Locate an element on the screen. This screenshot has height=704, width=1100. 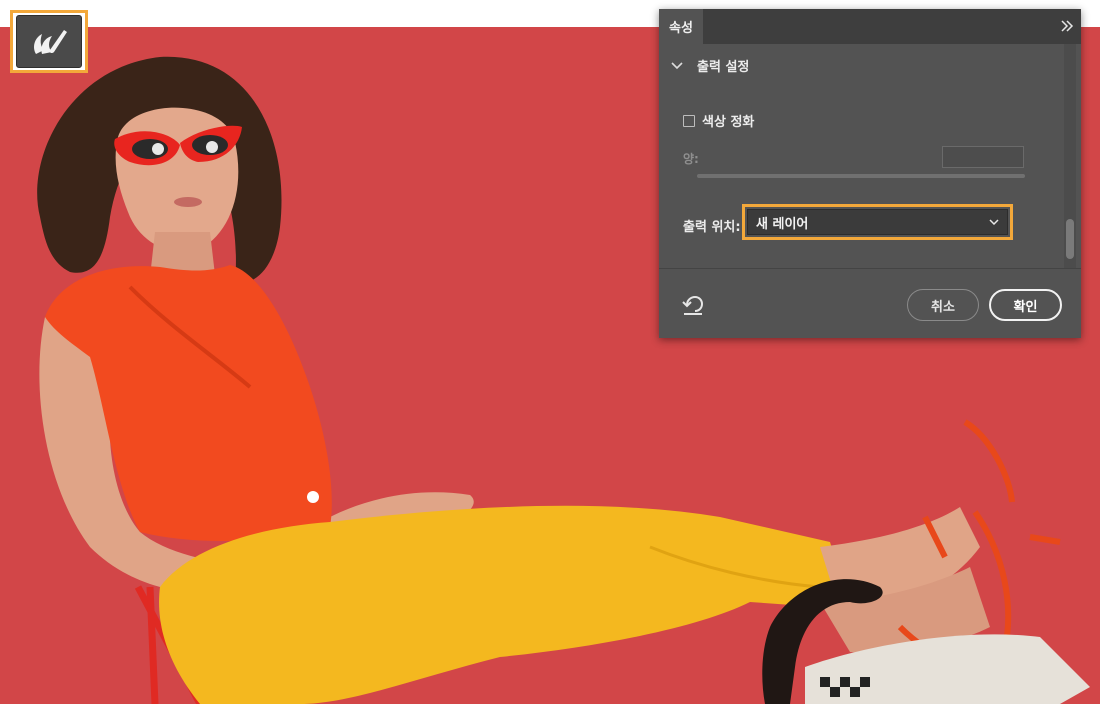
double-chevron-right-icon is located at coordinates (1067, 26).